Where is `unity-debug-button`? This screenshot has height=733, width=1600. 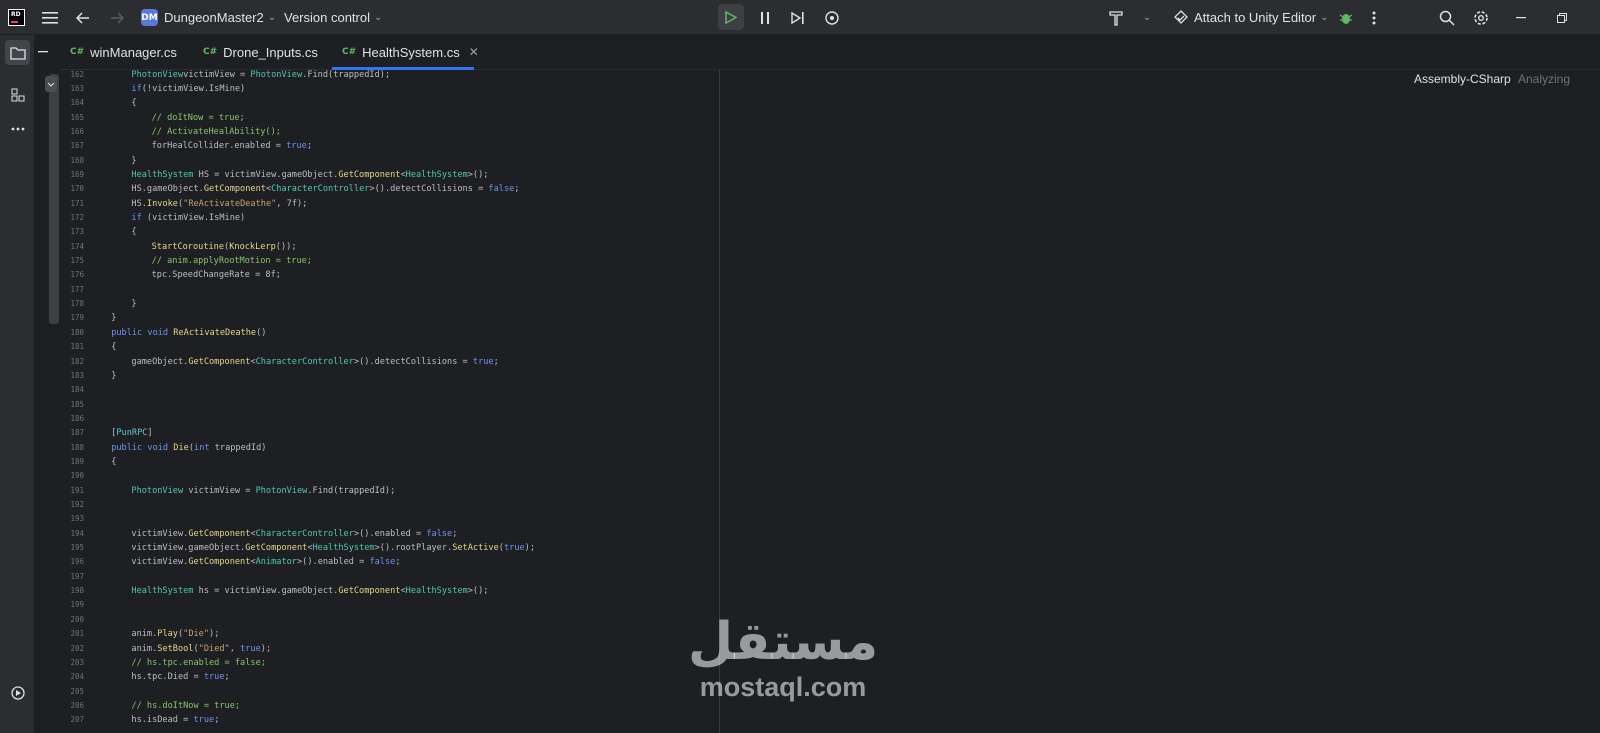
unity-debug-button is located at coordinates (832, 17).